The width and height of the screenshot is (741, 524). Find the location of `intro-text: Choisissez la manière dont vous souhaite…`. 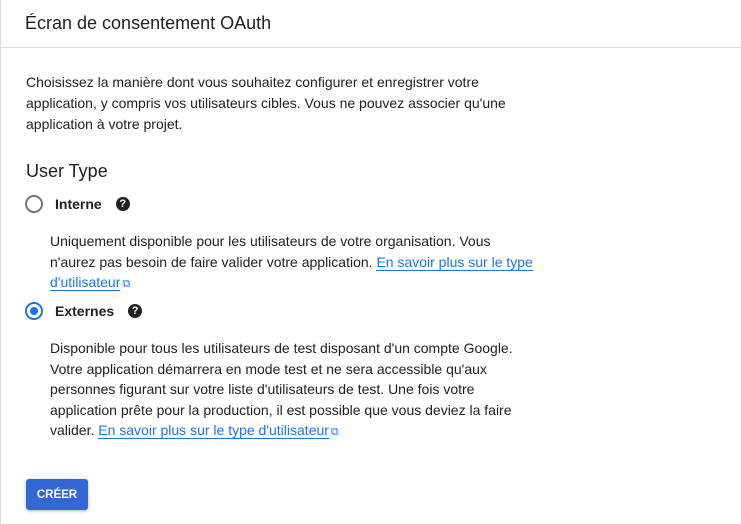

intro-text: Choisissez la manière dont vous souhaite… is located at coordinates (266, 103).